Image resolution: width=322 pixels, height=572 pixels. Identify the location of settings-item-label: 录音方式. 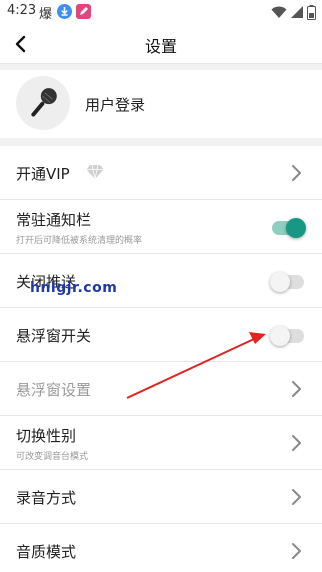
(46, 498).